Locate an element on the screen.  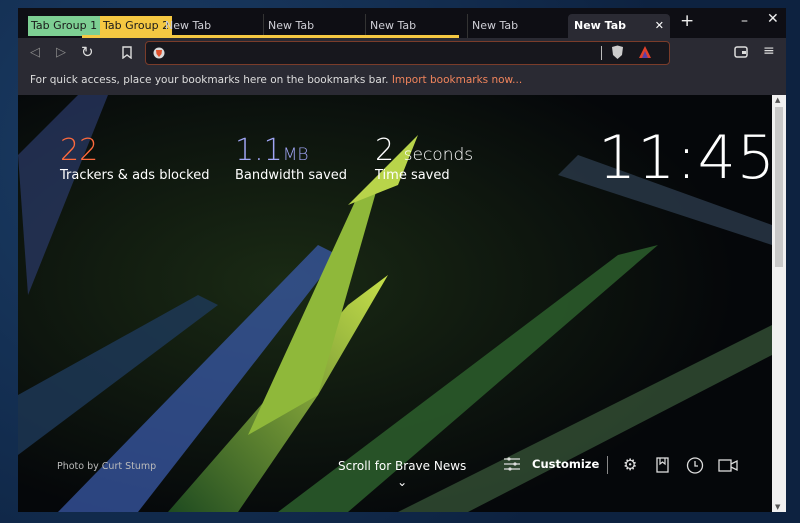
scroll-down-icon: ▼ is located at coordinates (777, 507).